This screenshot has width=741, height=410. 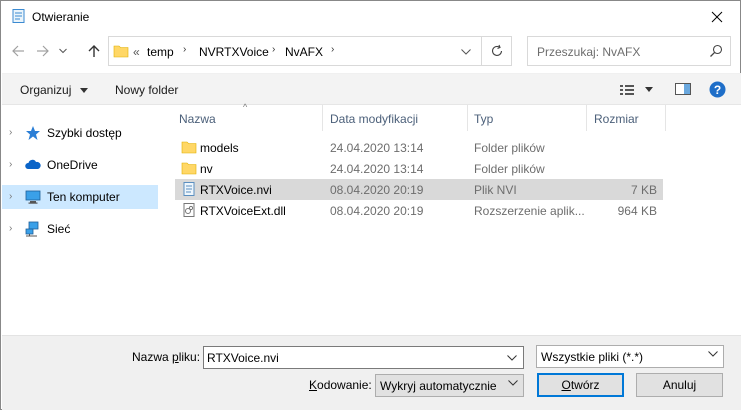 What do you see at coordinates (54, 90) in the screenshot?
I see `organize-button: Organizuj` at bounding box center [54, 90].